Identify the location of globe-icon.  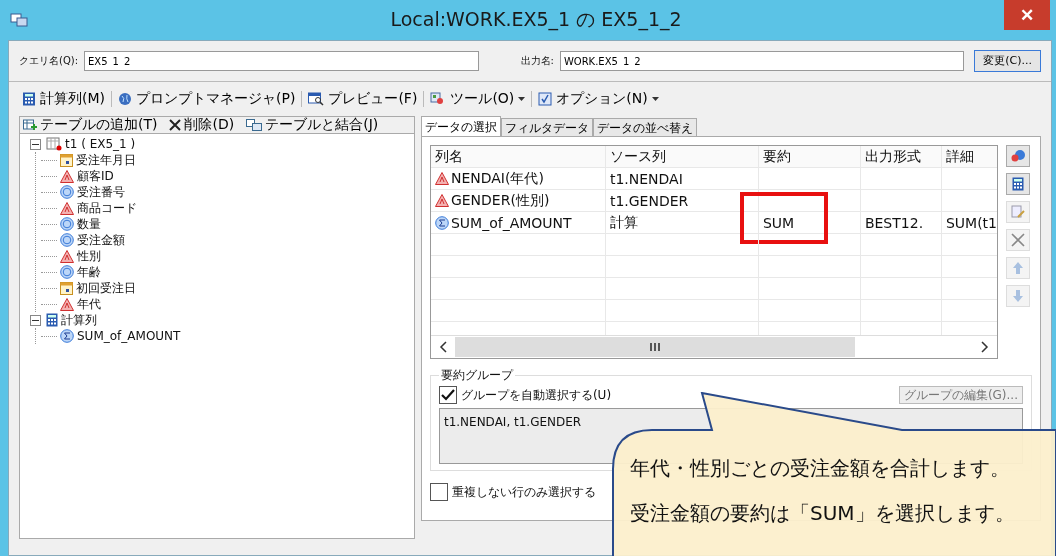
(125, 99).